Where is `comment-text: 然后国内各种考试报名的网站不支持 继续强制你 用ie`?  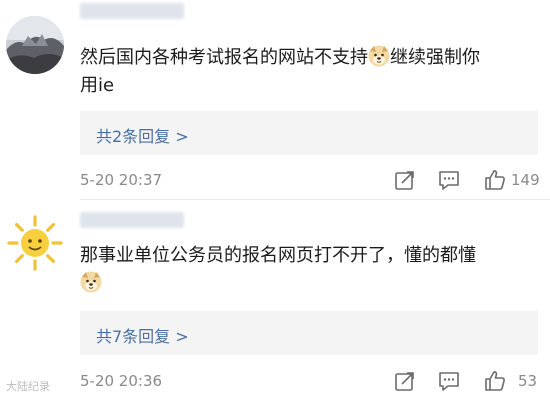
comment-text: 然后国内各种考试报名的网站不支持 继续强制你 用ie is located at coordinates (310, 72).